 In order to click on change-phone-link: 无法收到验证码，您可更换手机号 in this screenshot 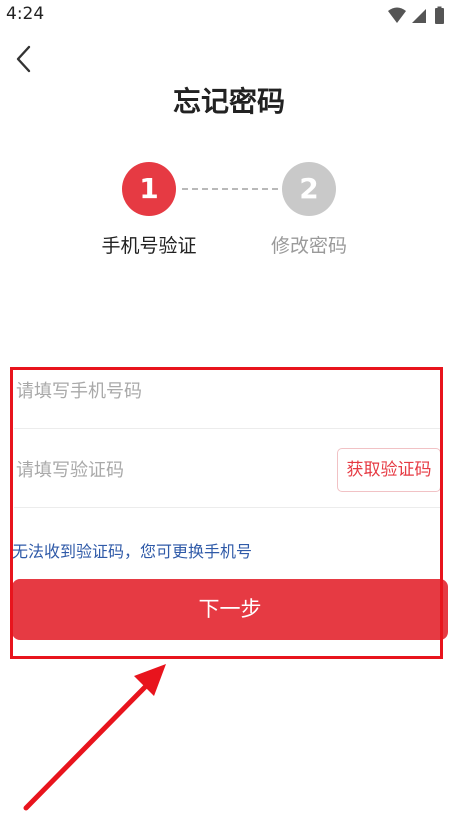, I will do `click(132, 550)`.